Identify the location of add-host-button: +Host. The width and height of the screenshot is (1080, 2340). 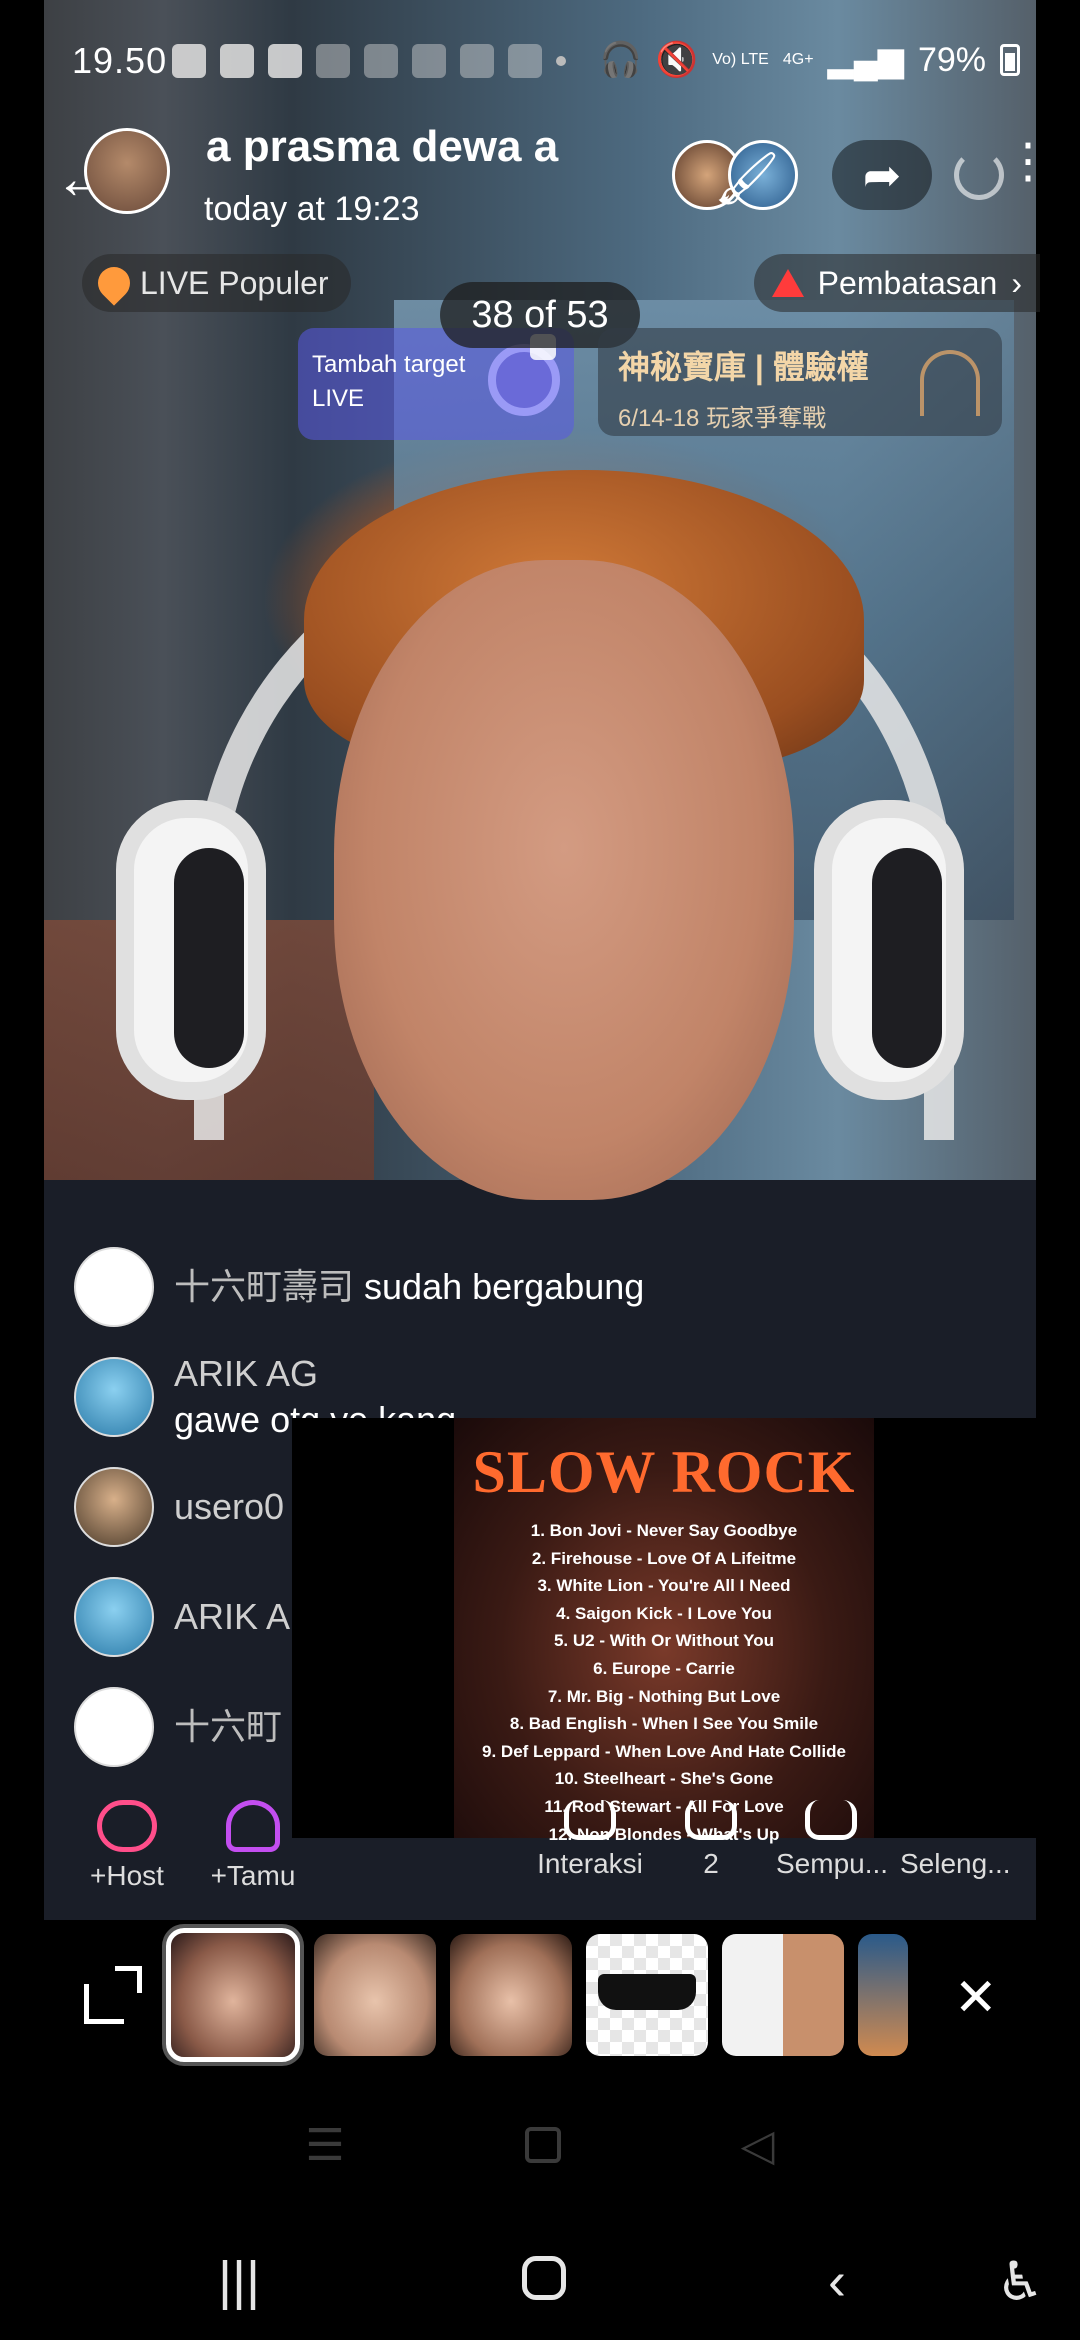
(127, 1846).